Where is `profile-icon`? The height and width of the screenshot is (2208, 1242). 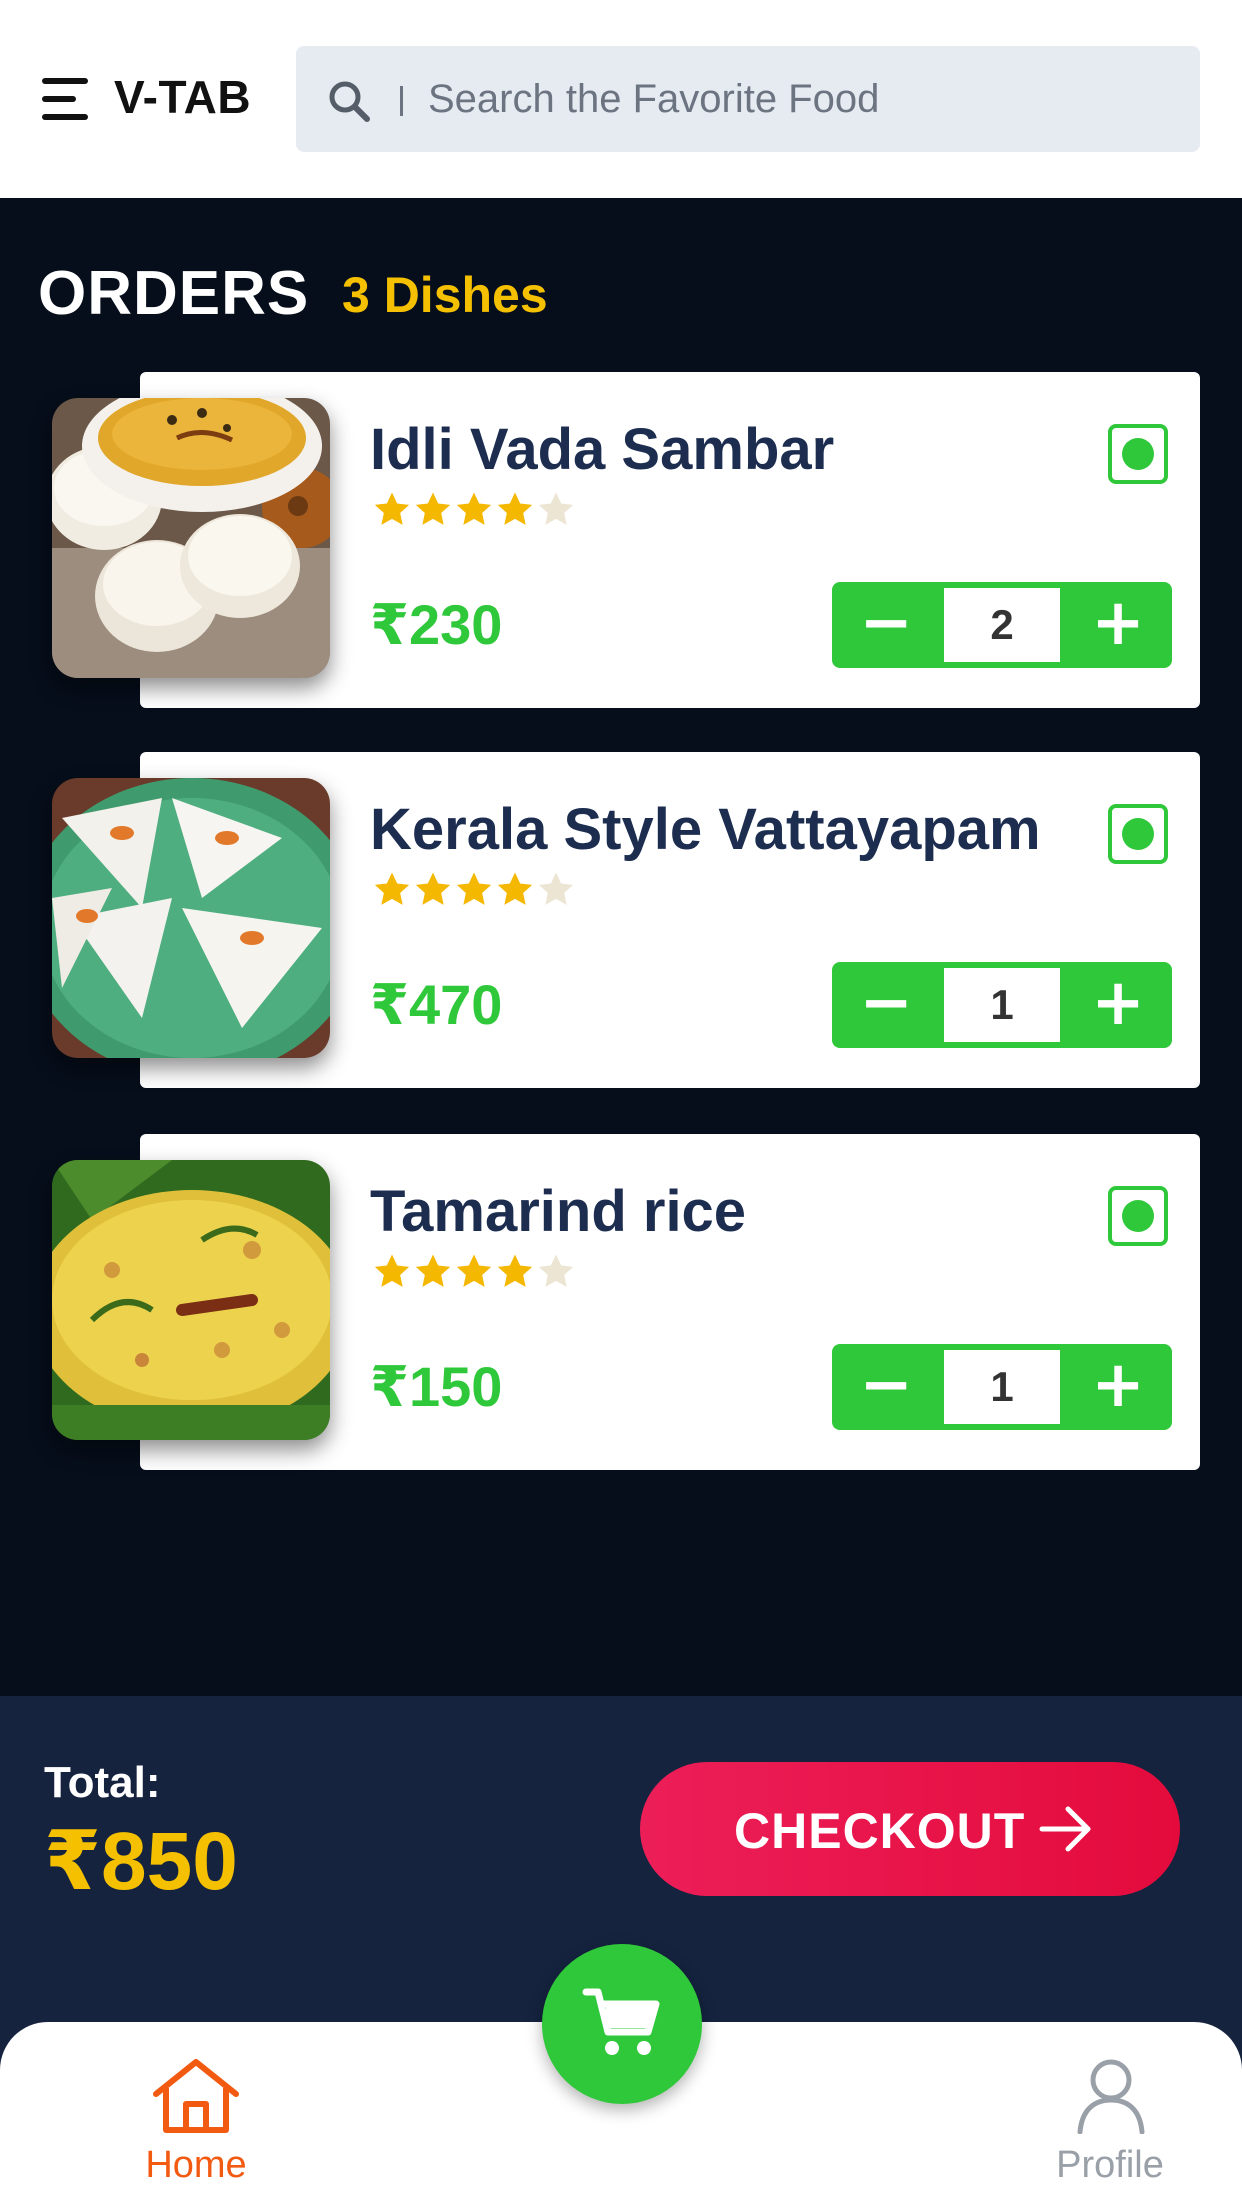 profile-icon is located at coordinates (1111, 2096).